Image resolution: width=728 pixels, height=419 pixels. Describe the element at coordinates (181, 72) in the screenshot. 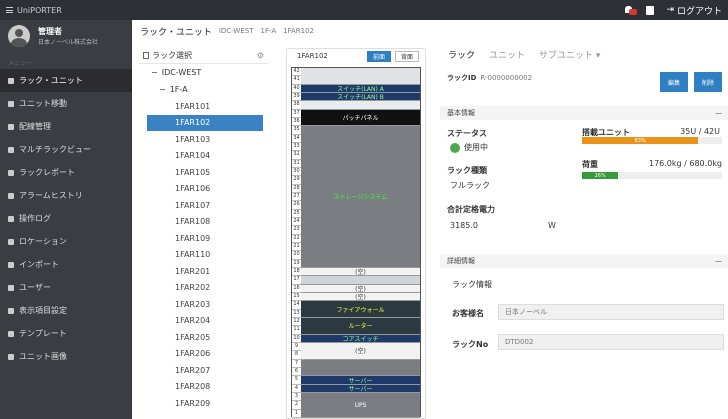

I see `tree-node-label: IDC-WEST` at that location.